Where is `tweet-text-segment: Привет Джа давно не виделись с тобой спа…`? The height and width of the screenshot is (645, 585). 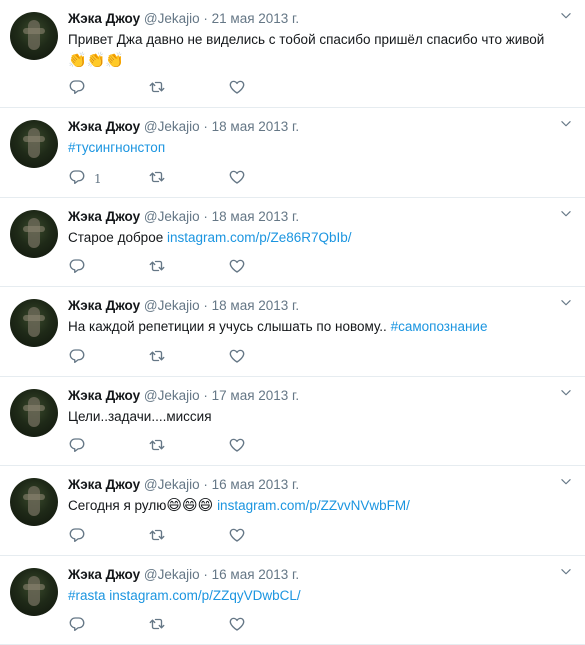
tweet-text-segment: Привет Джа давно не виделись с тобой спа… is located at coordinates (306, 39).